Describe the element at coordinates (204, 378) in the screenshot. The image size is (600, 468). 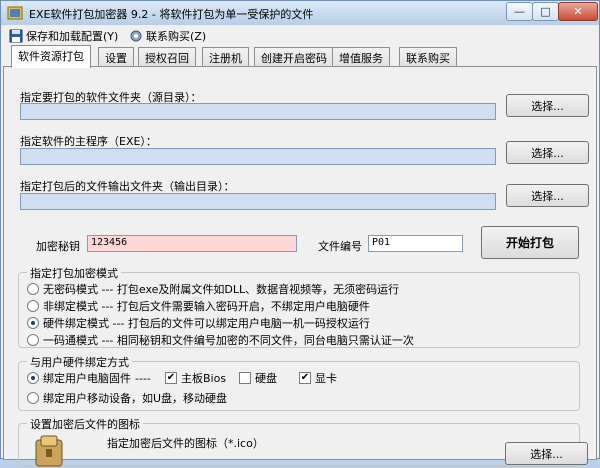
I see `check-bios-label: 主板Bios` at that location.